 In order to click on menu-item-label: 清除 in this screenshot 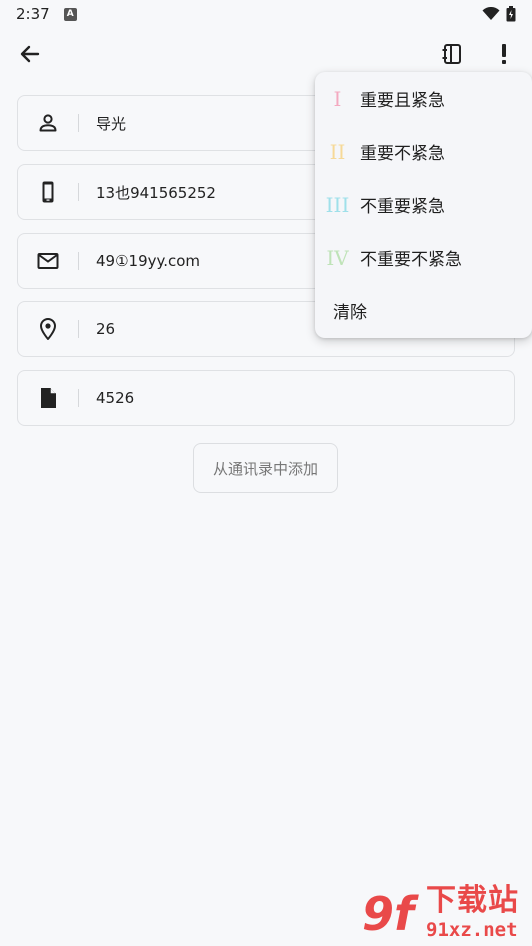, I will do `click(350, 313)`.